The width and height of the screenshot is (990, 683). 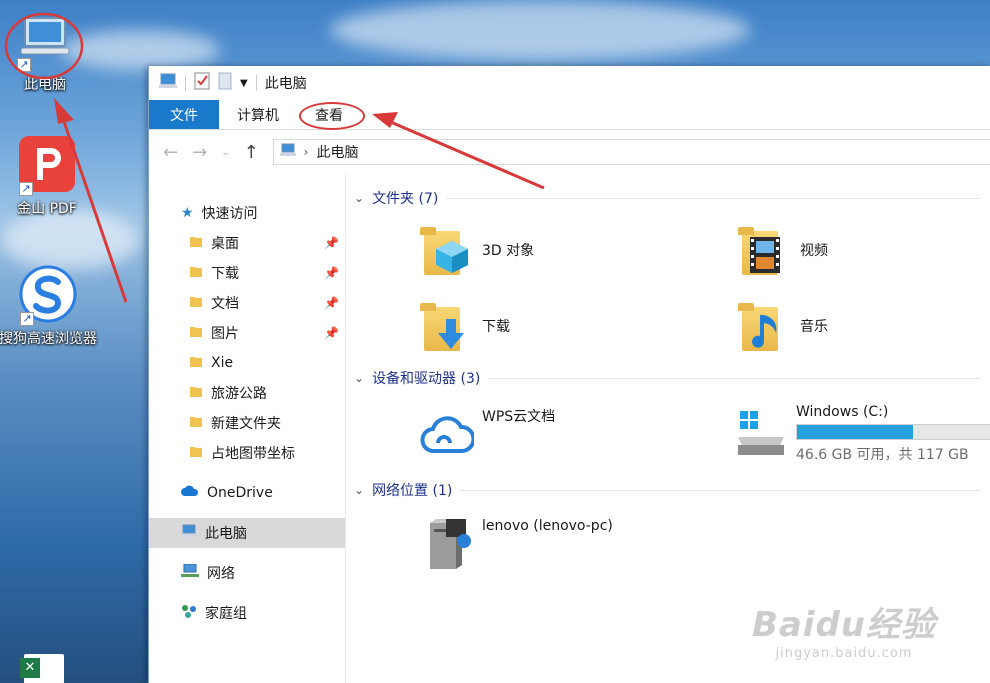 I want to click on star-icon: ★, so click(x=187, y=213).